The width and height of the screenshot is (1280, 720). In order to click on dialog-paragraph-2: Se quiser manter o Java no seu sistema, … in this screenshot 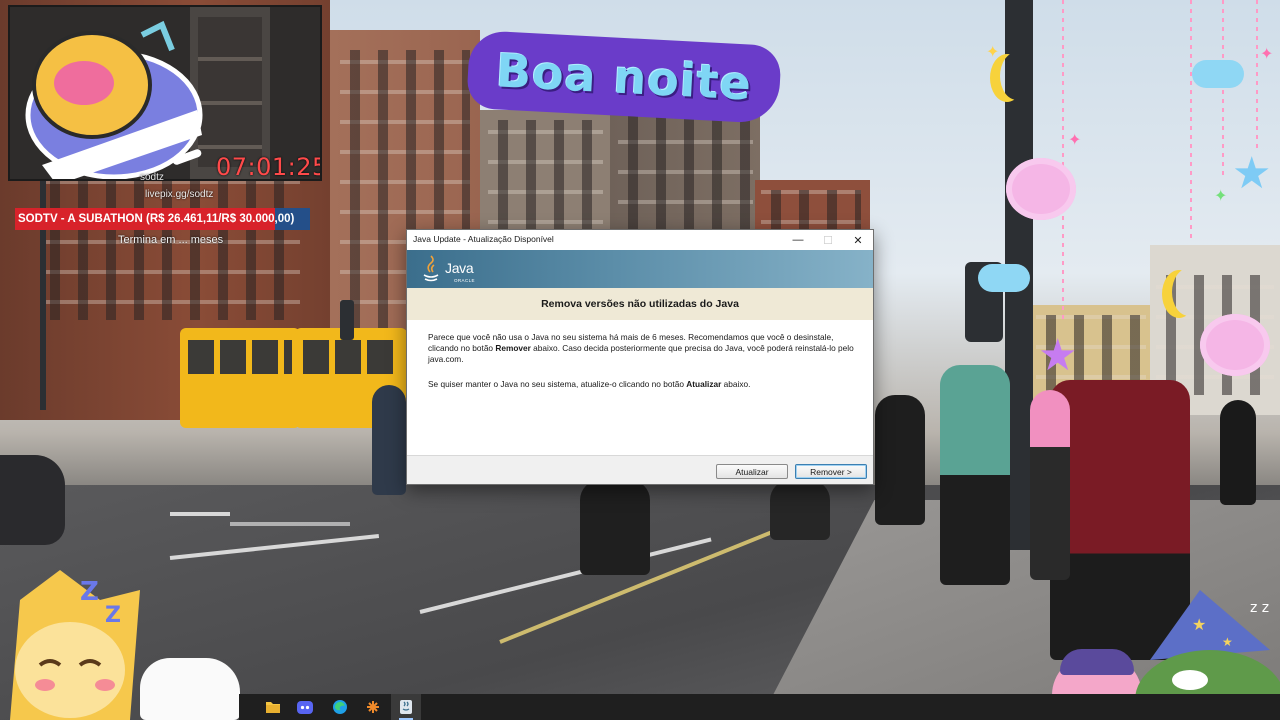, I will do `click(589, 384)`.